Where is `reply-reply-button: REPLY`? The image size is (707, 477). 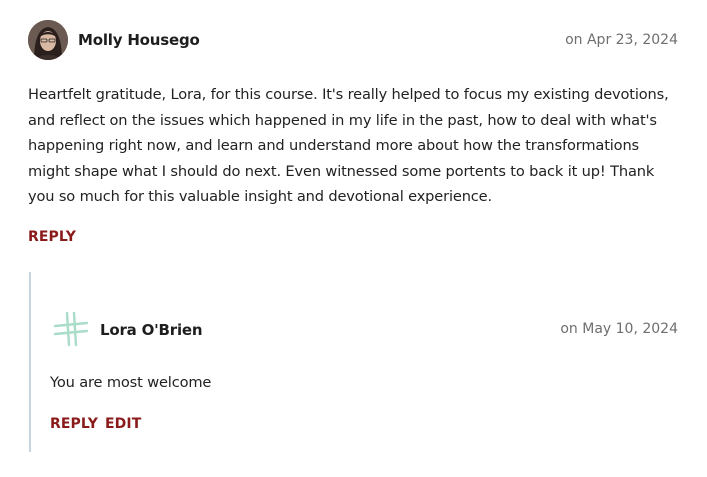
reply-reply-button: REPLY is located at coordinates (74, 424).